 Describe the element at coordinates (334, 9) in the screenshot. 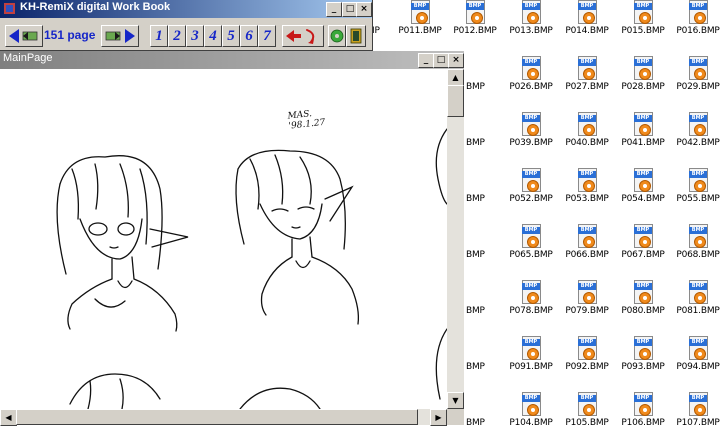

I see `minimize-button: _` at that location.